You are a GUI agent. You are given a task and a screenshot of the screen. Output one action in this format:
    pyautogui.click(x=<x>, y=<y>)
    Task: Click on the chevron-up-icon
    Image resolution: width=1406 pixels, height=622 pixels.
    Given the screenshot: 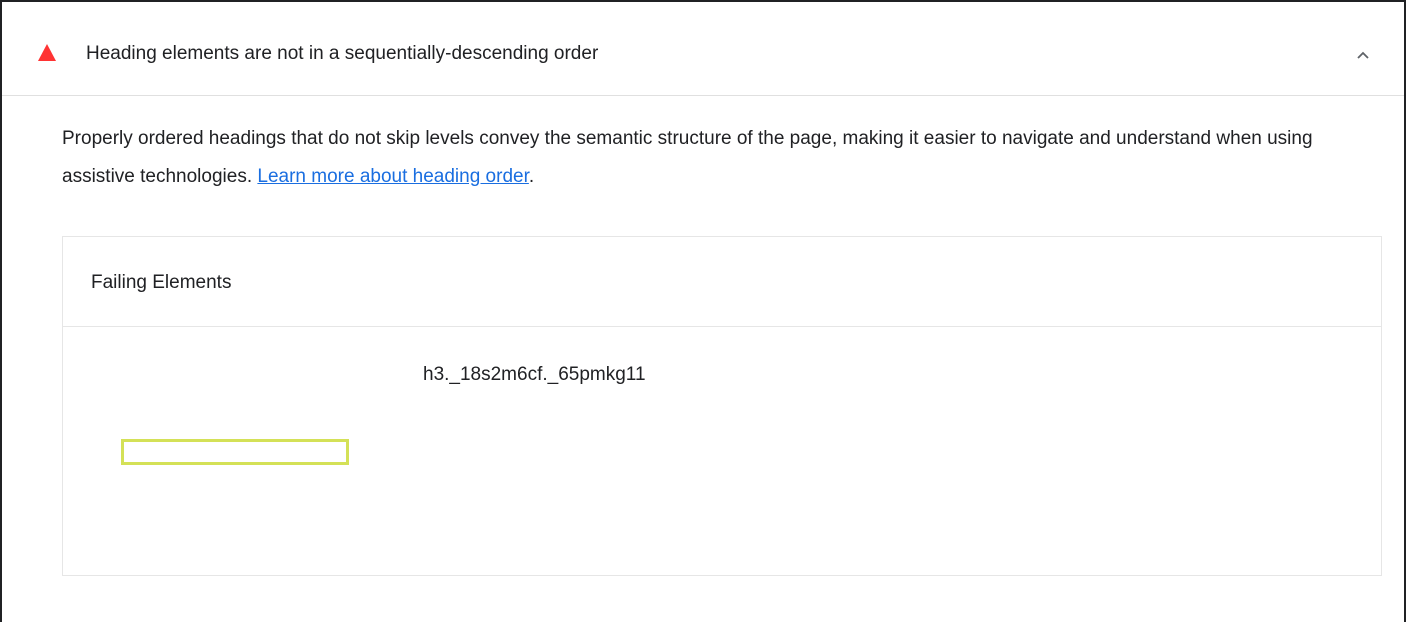 What is the action you would take?
    pyautogui.click(x=1363, y=55)
    